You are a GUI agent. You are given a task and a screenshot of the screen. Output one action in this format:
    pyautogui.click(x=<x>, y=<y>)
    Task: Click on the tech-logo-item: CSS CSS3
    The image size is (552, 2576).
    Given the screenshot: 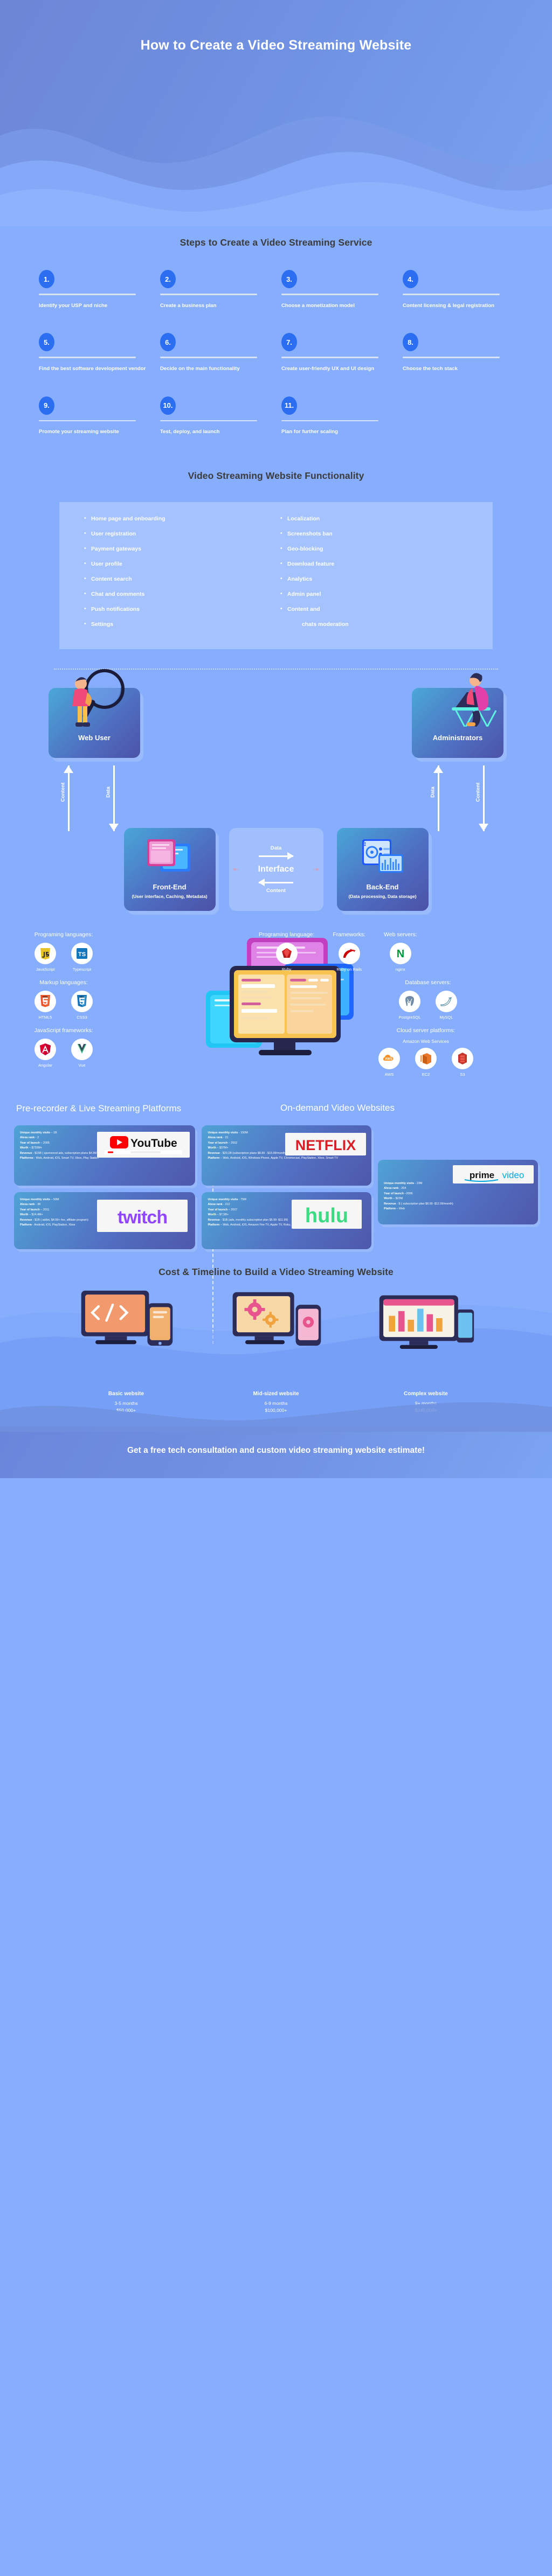 What is the action you would take?
    pyautogui.click(x=82, y=1005)
    